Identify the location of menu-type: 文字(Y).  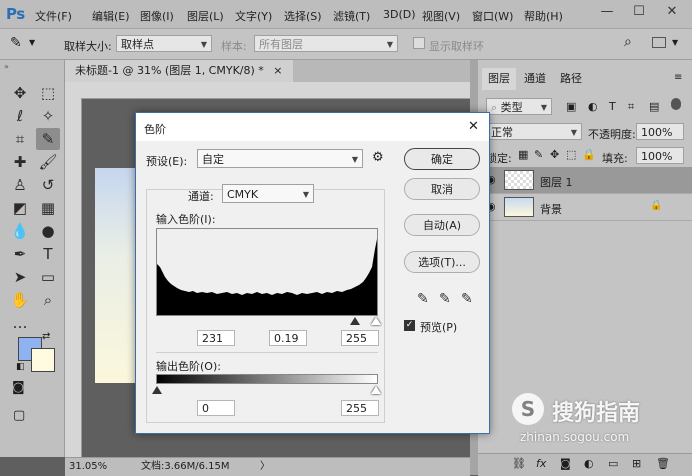
(253, 16).